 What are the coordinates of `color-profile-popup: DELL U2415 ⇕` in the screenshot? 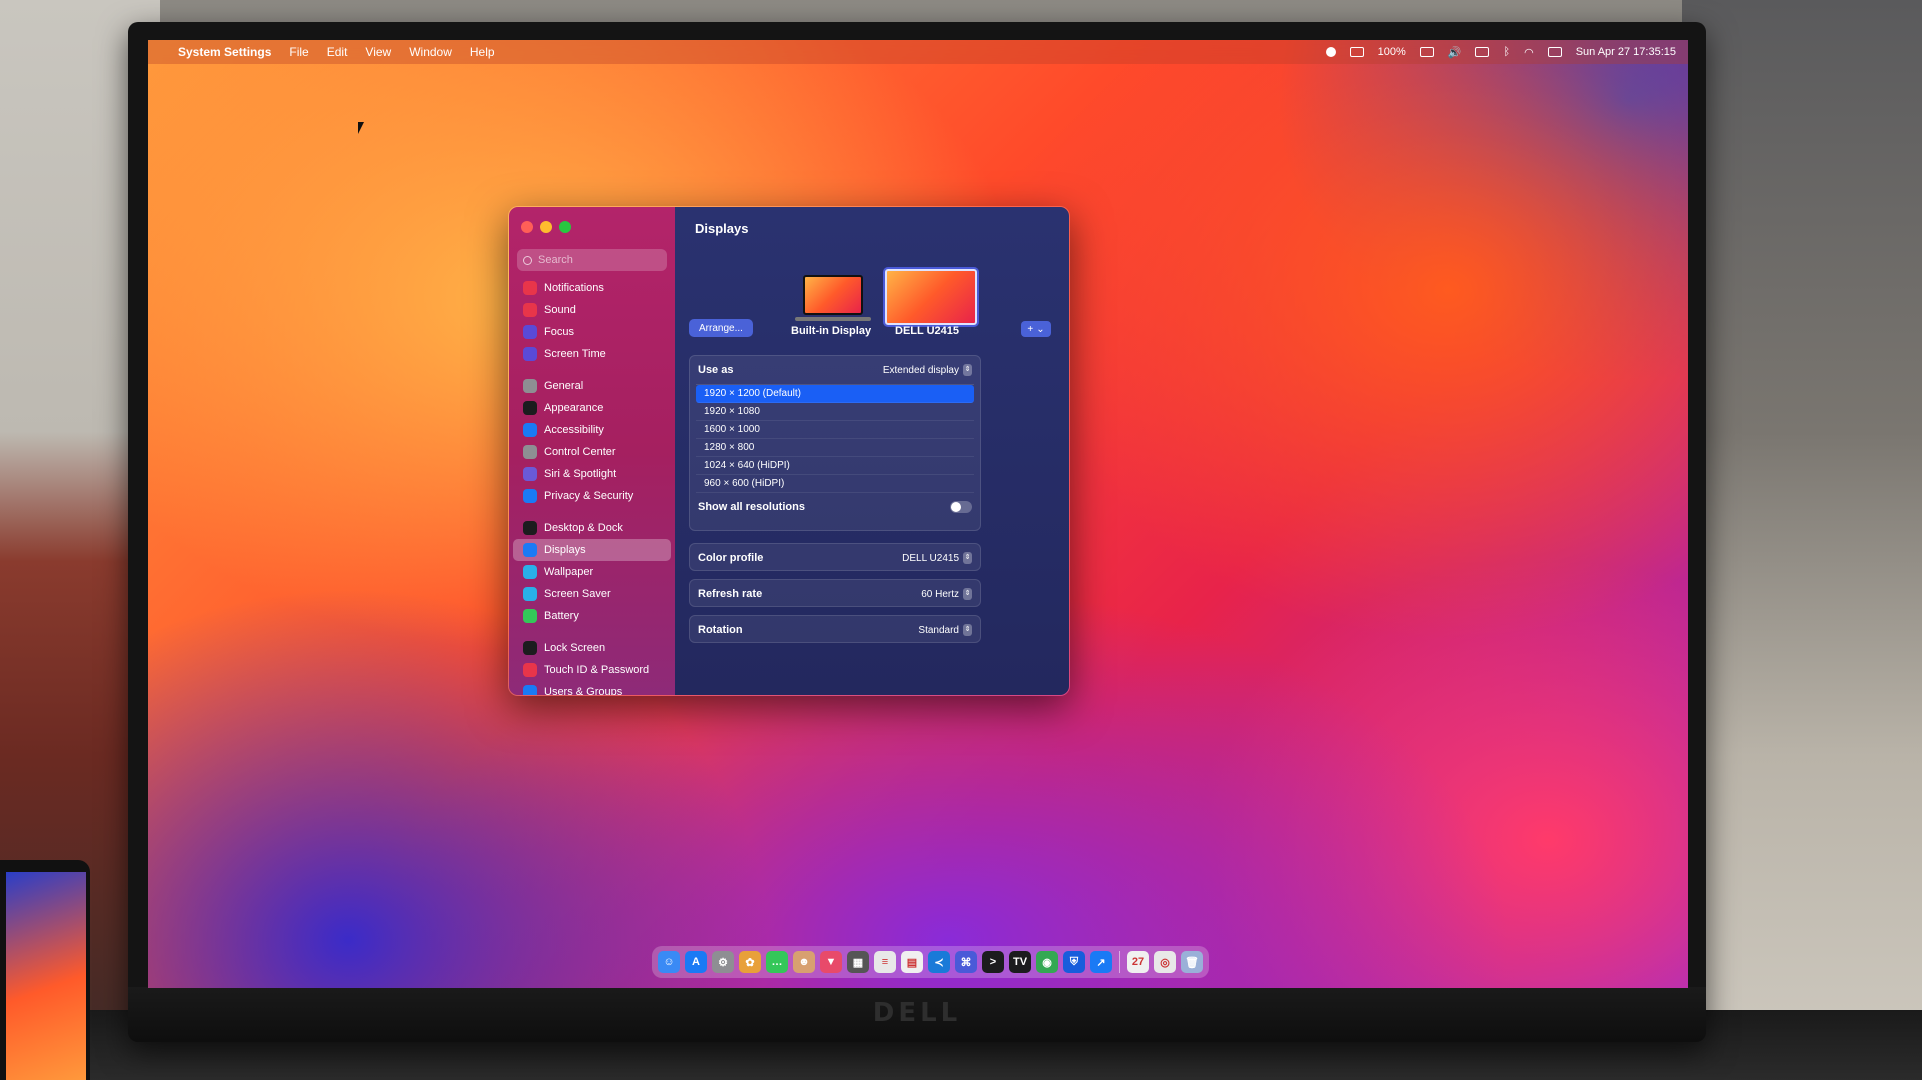 It's located at (937, 558).